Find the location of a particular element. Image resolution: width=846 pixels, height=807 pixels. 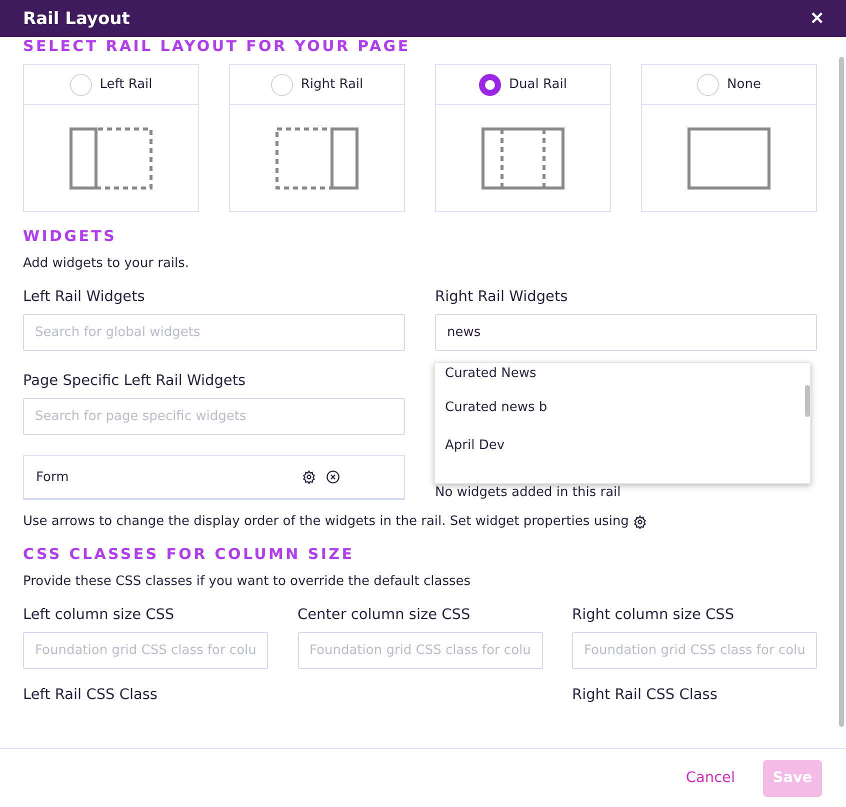

field-label: Left Rail Widgets is located at coordinates (84, 297).